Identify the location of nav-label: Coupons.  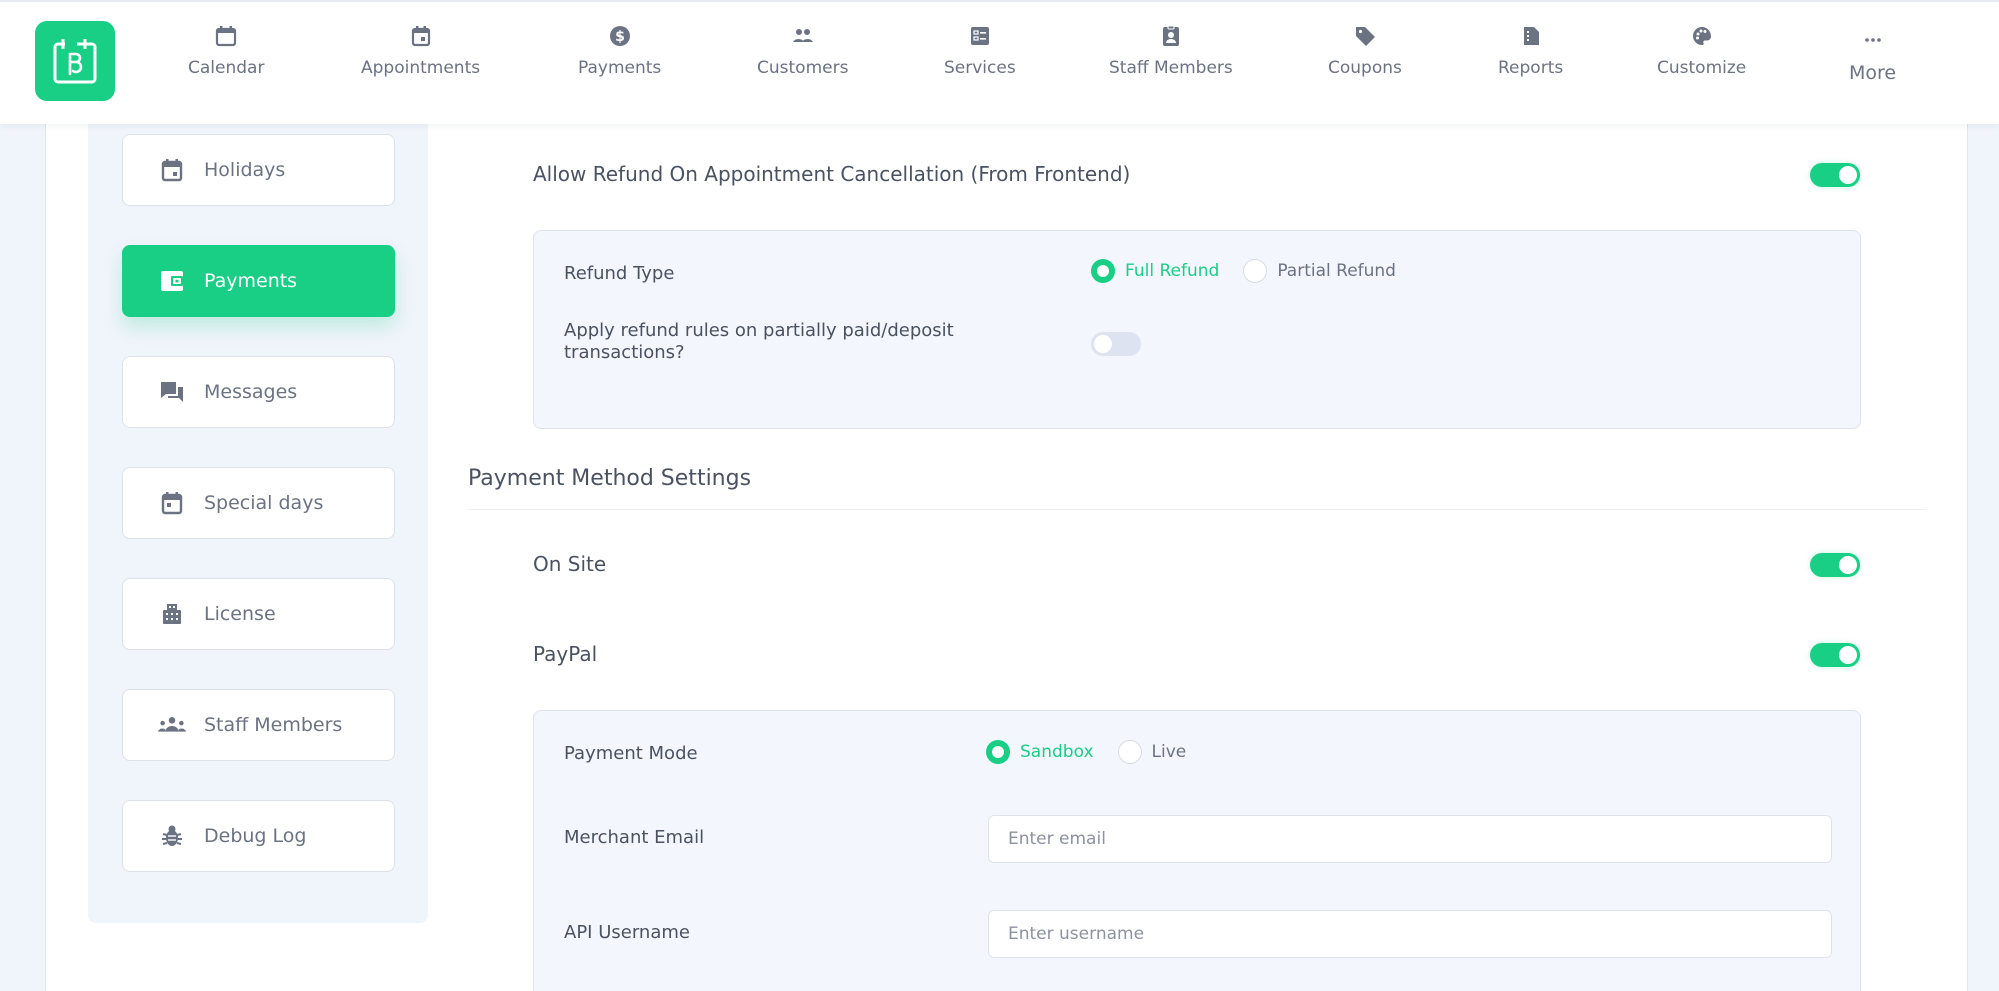
(1365, 68).